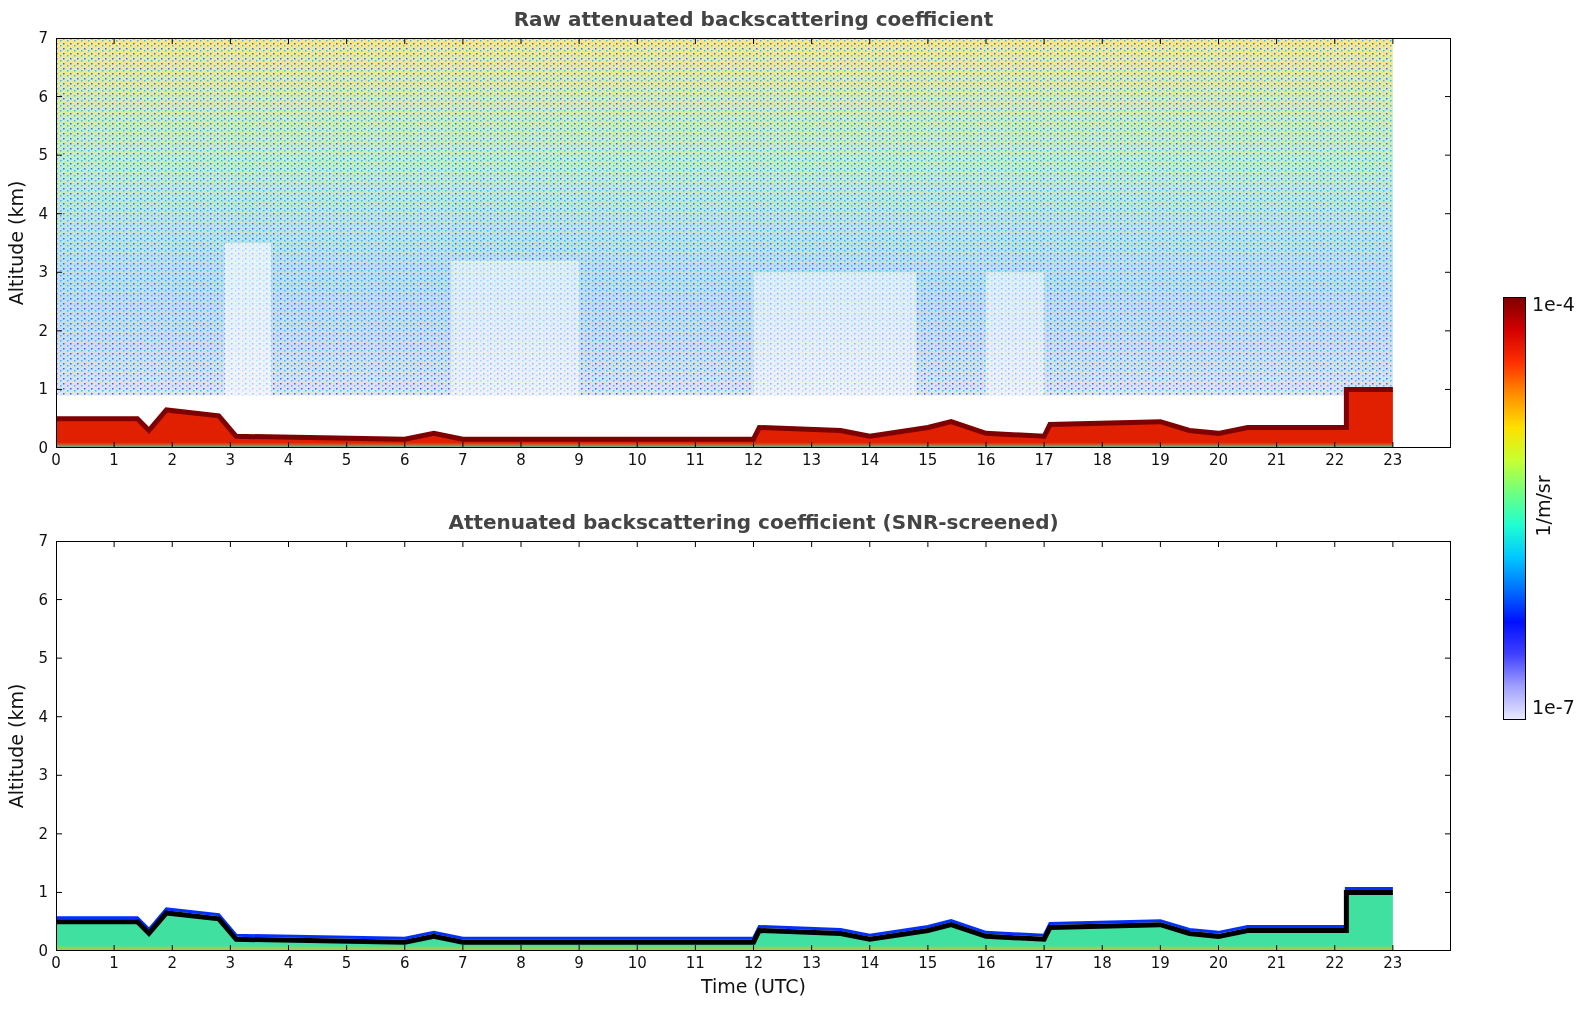 The width and height of the screenshot is (1595, 1020). What do you see at coordinates (1543, 505) in the screenshot?
I see `colorbar-unit: 1/m/sr` at bounding box center [1543, 505].